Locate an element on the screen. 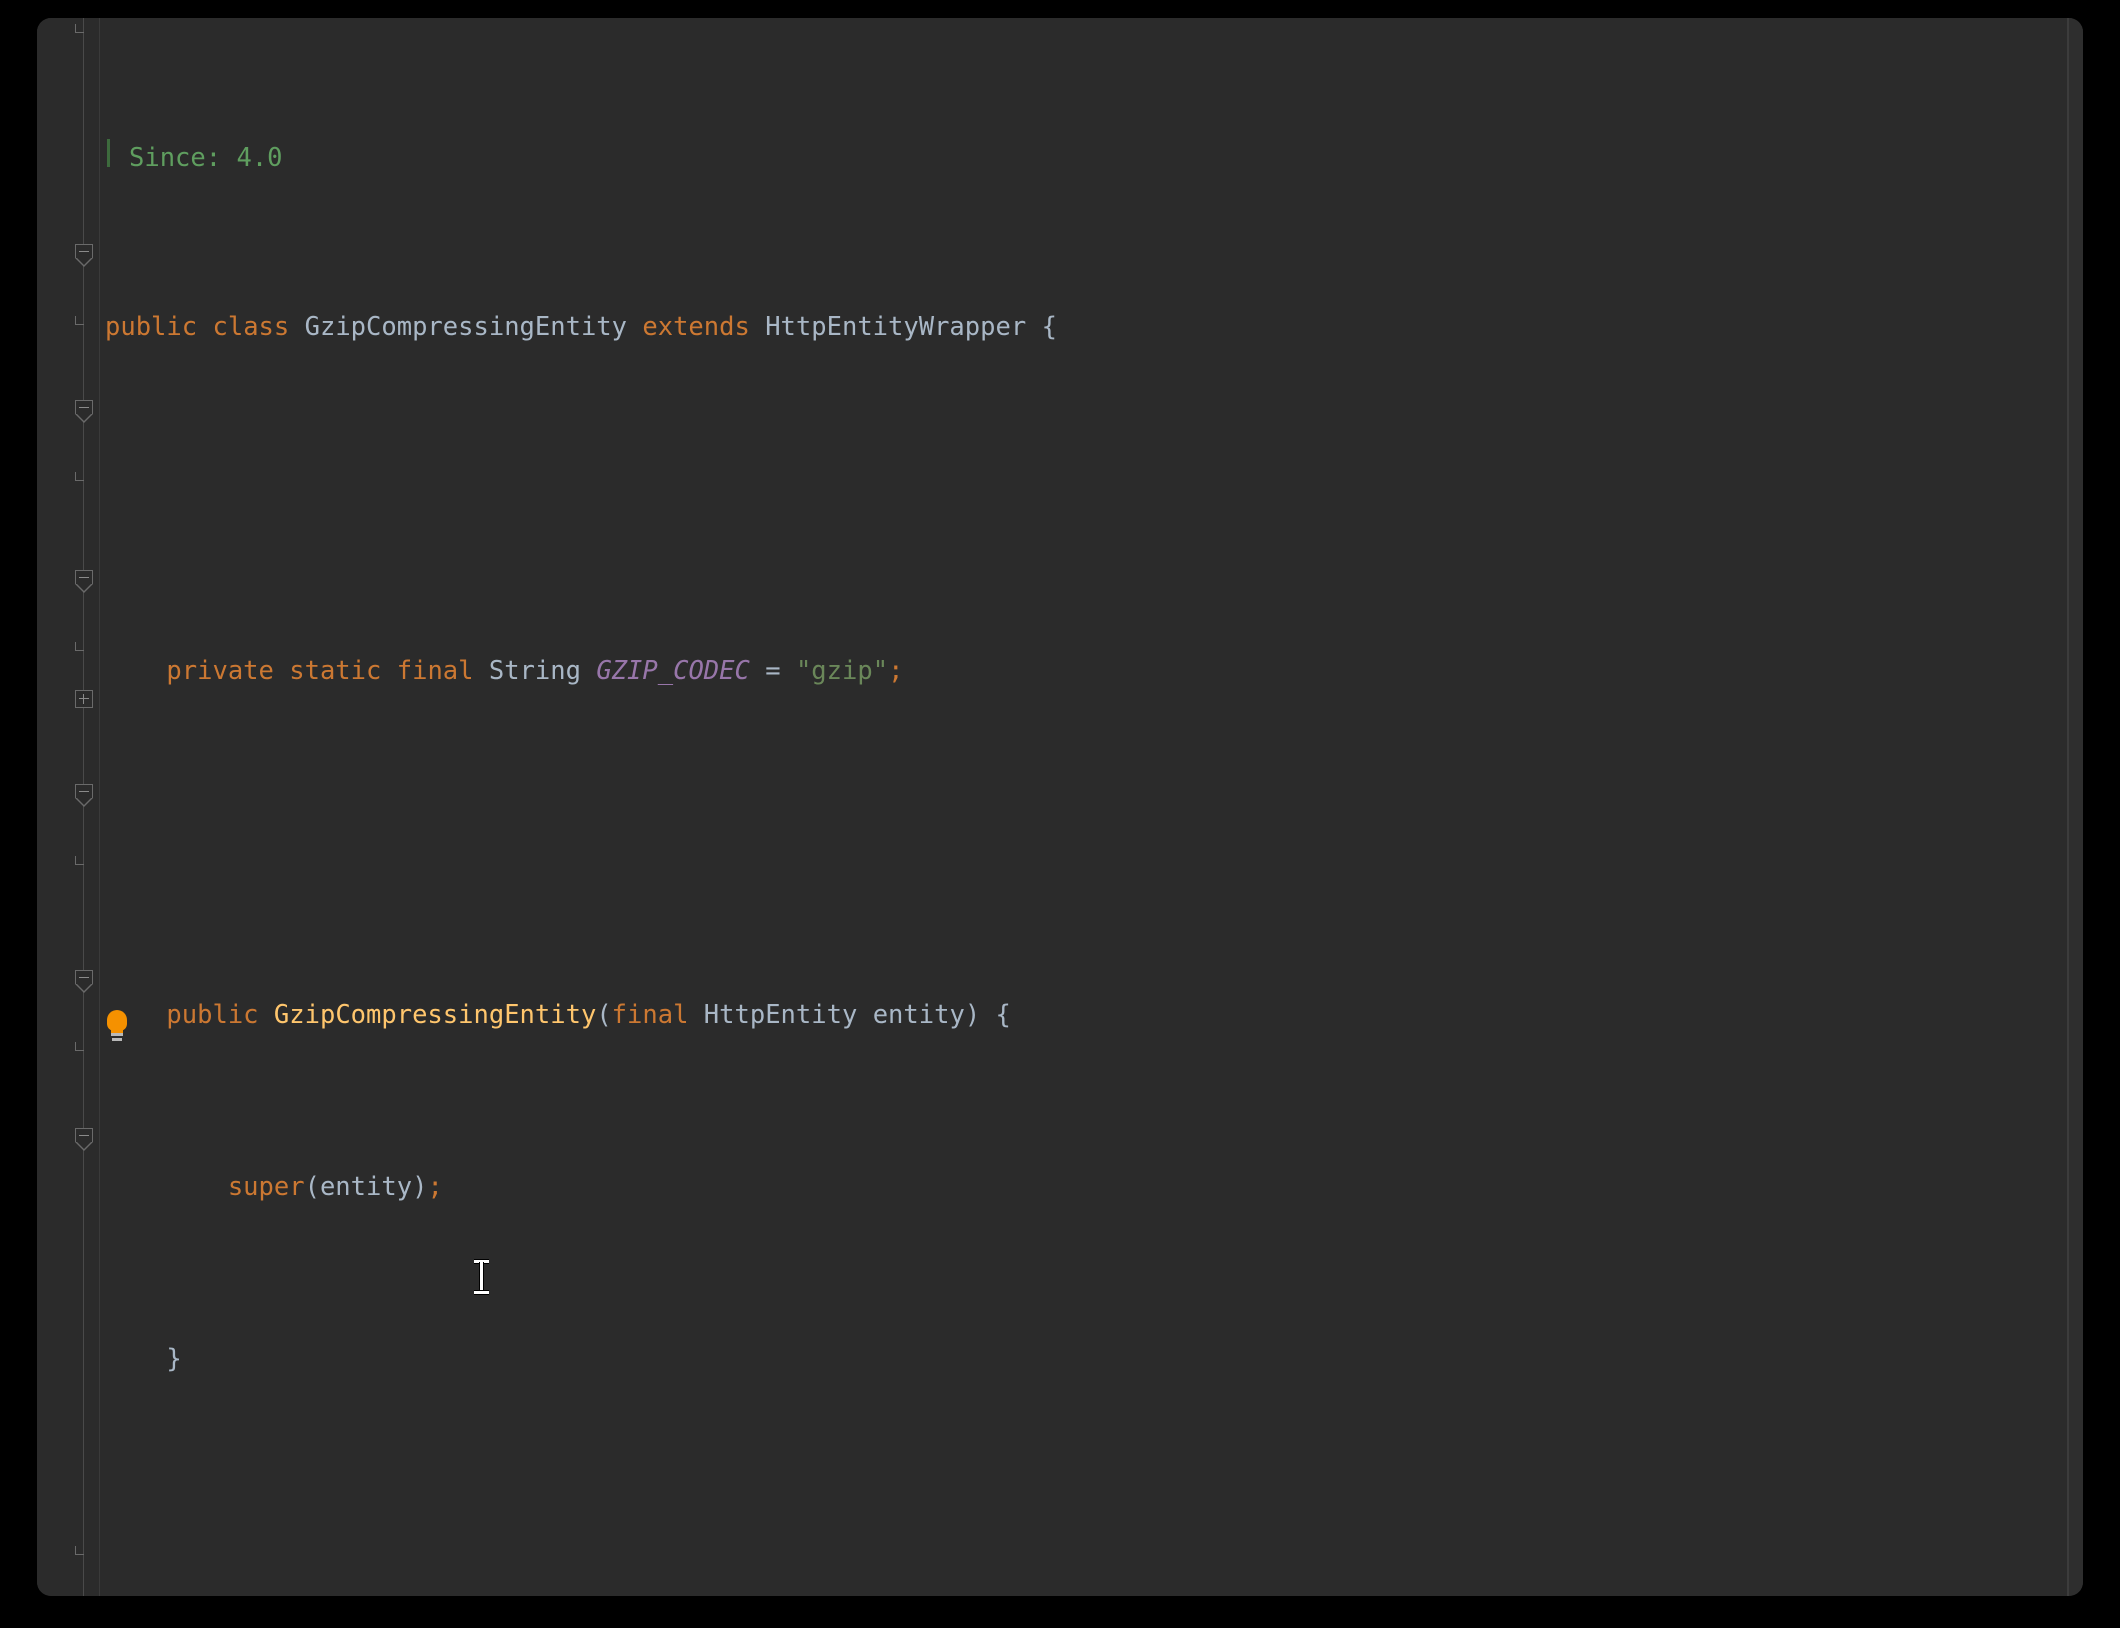 This screenshot has height=1628, width=2120. fold-end-marker-constructor is located at coordinates (79, 320).